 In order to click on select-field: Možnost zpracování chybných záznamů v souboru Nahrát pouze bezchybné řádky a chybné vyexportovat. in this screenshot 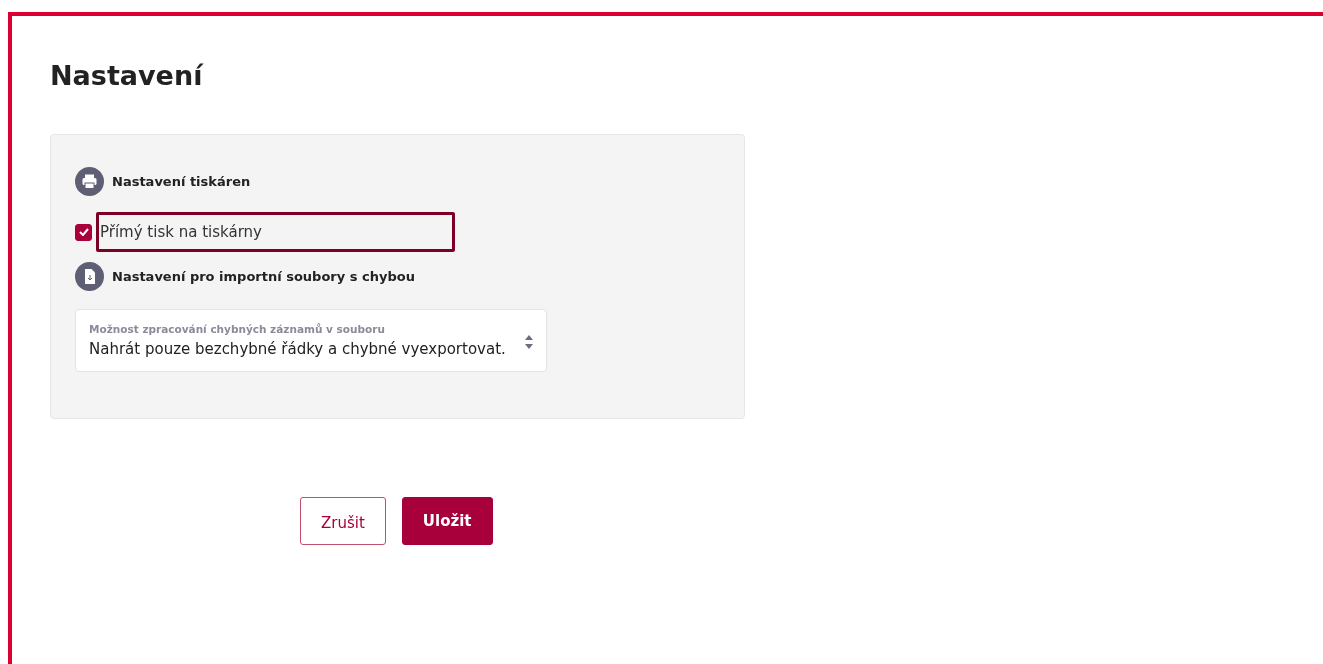, I will do `click(311, 340)`.